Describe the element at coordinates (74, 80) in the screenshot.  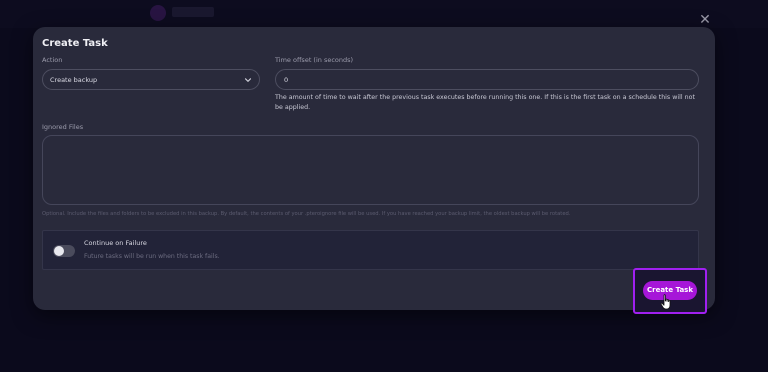
I see `action-selected-value: Create backup` at that location.